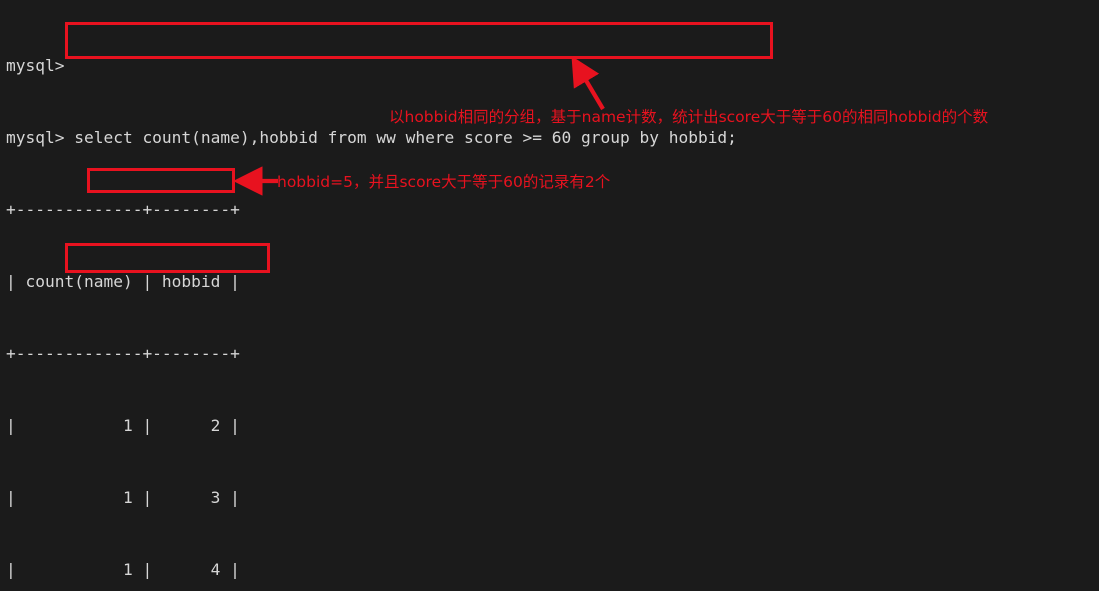 The width and height of the screenshot is (1099, 591). What do you see at coordinates (444, 182) in the screenshot?
I see `annotation-row-note: hobbid=5，并且score大于等于60的记录有2个` at bounding box center [444, 182].